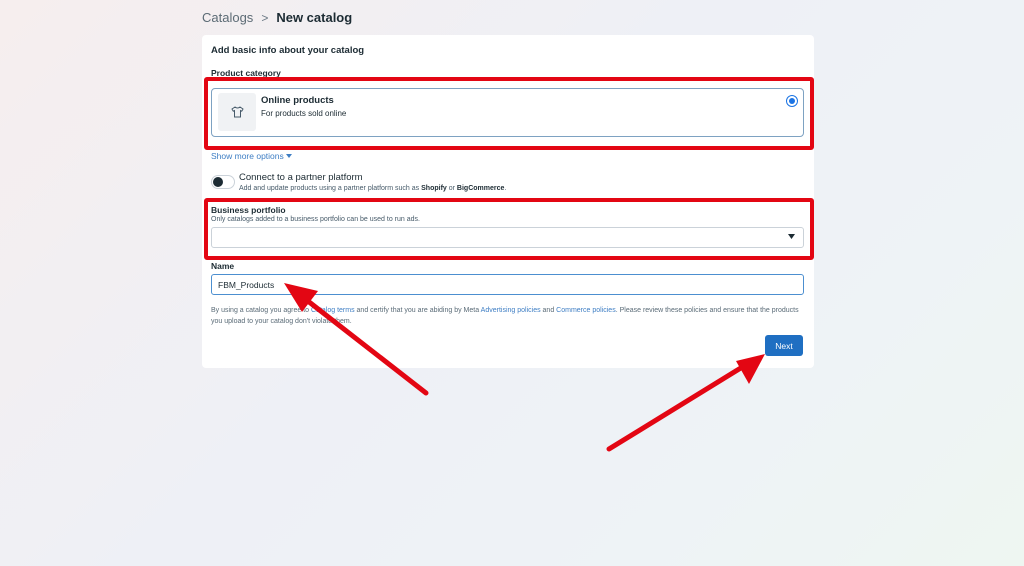 This screenshot has height=566, width=1024. What do you see at coordinates (505, 188) in the screenshot?
I see `partner-suffix: .` at bounding box center [505, 188].